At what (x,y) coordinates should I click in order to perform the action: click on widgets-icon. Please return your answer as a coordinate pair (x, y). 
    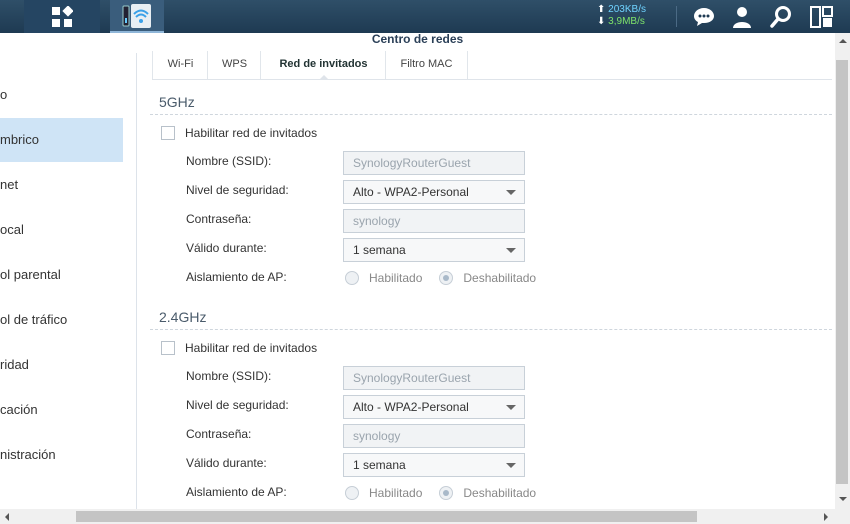
    Looking at the image, I should click on (822, 17).